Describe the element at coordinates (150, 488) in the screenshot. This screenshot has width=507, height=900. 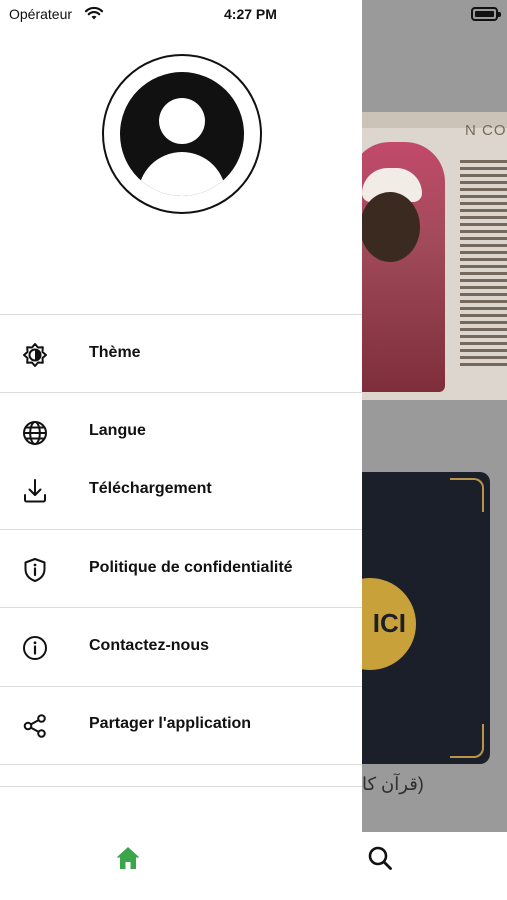
I see `menu-item-label: Téléchargement` at that location.